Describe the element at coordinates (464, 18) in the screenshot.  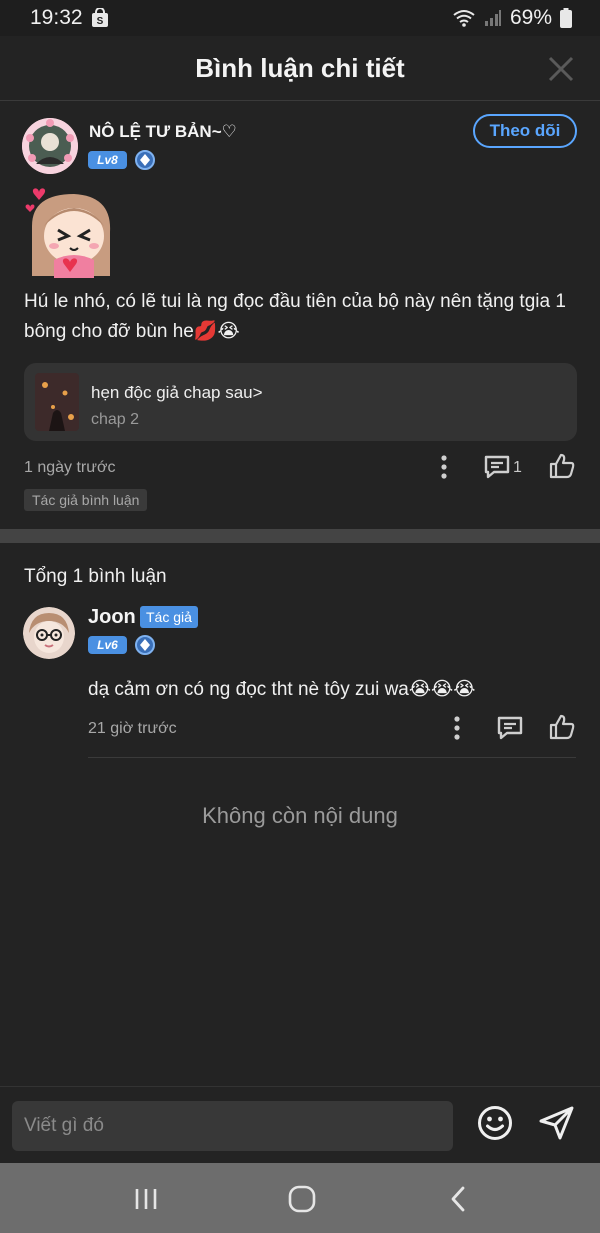
I see `wifi-icon` at that location.